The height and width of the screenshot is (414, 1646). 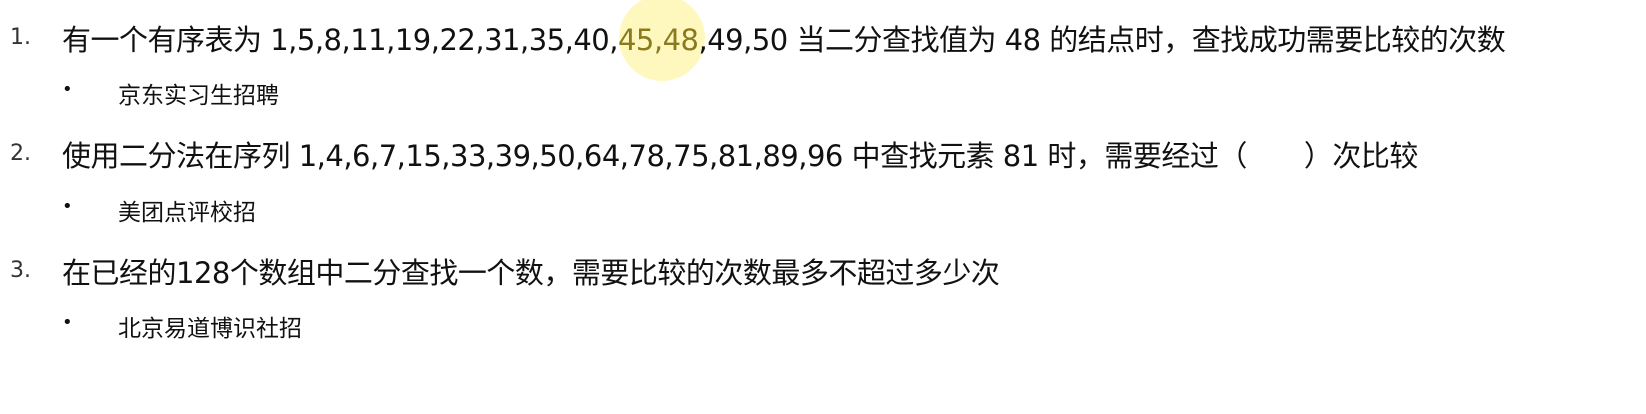 I want to click on question-number: 2., so click(x=20, y=153).